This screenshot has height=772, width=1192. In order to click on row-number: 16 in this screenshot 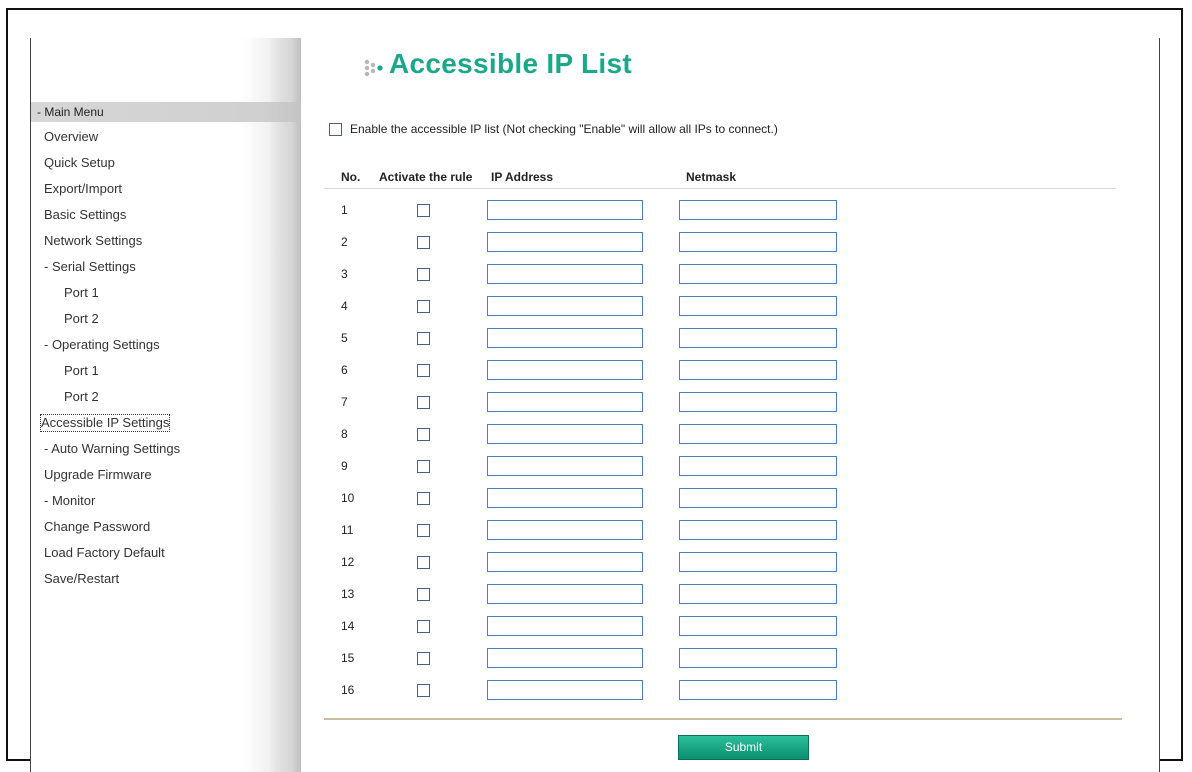, I will do `click(348, 690)`.